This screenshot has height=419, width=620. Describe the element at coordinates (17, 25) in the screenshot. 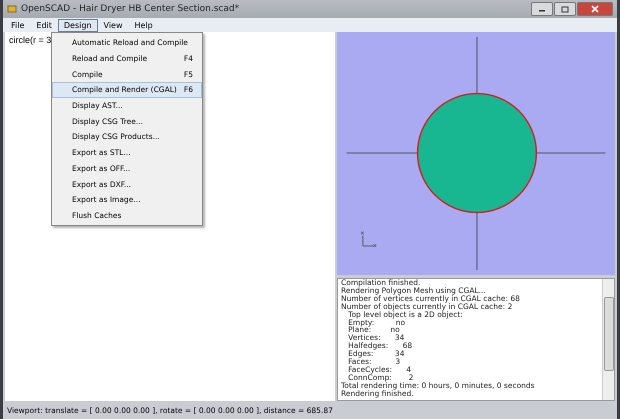

I see `menu-item: File` at that location.